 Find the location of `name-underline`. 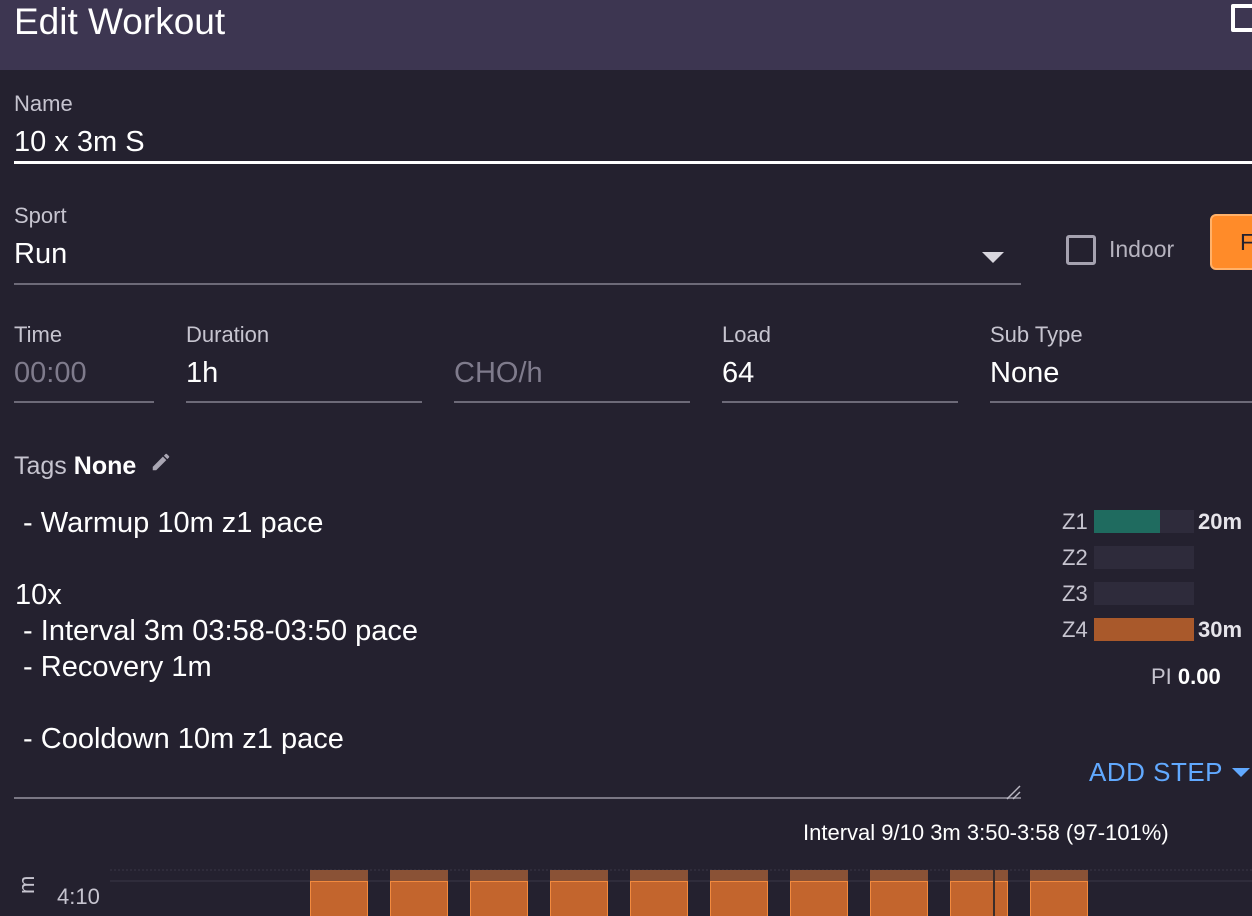

name-underline is located at coordinates (633, 162).